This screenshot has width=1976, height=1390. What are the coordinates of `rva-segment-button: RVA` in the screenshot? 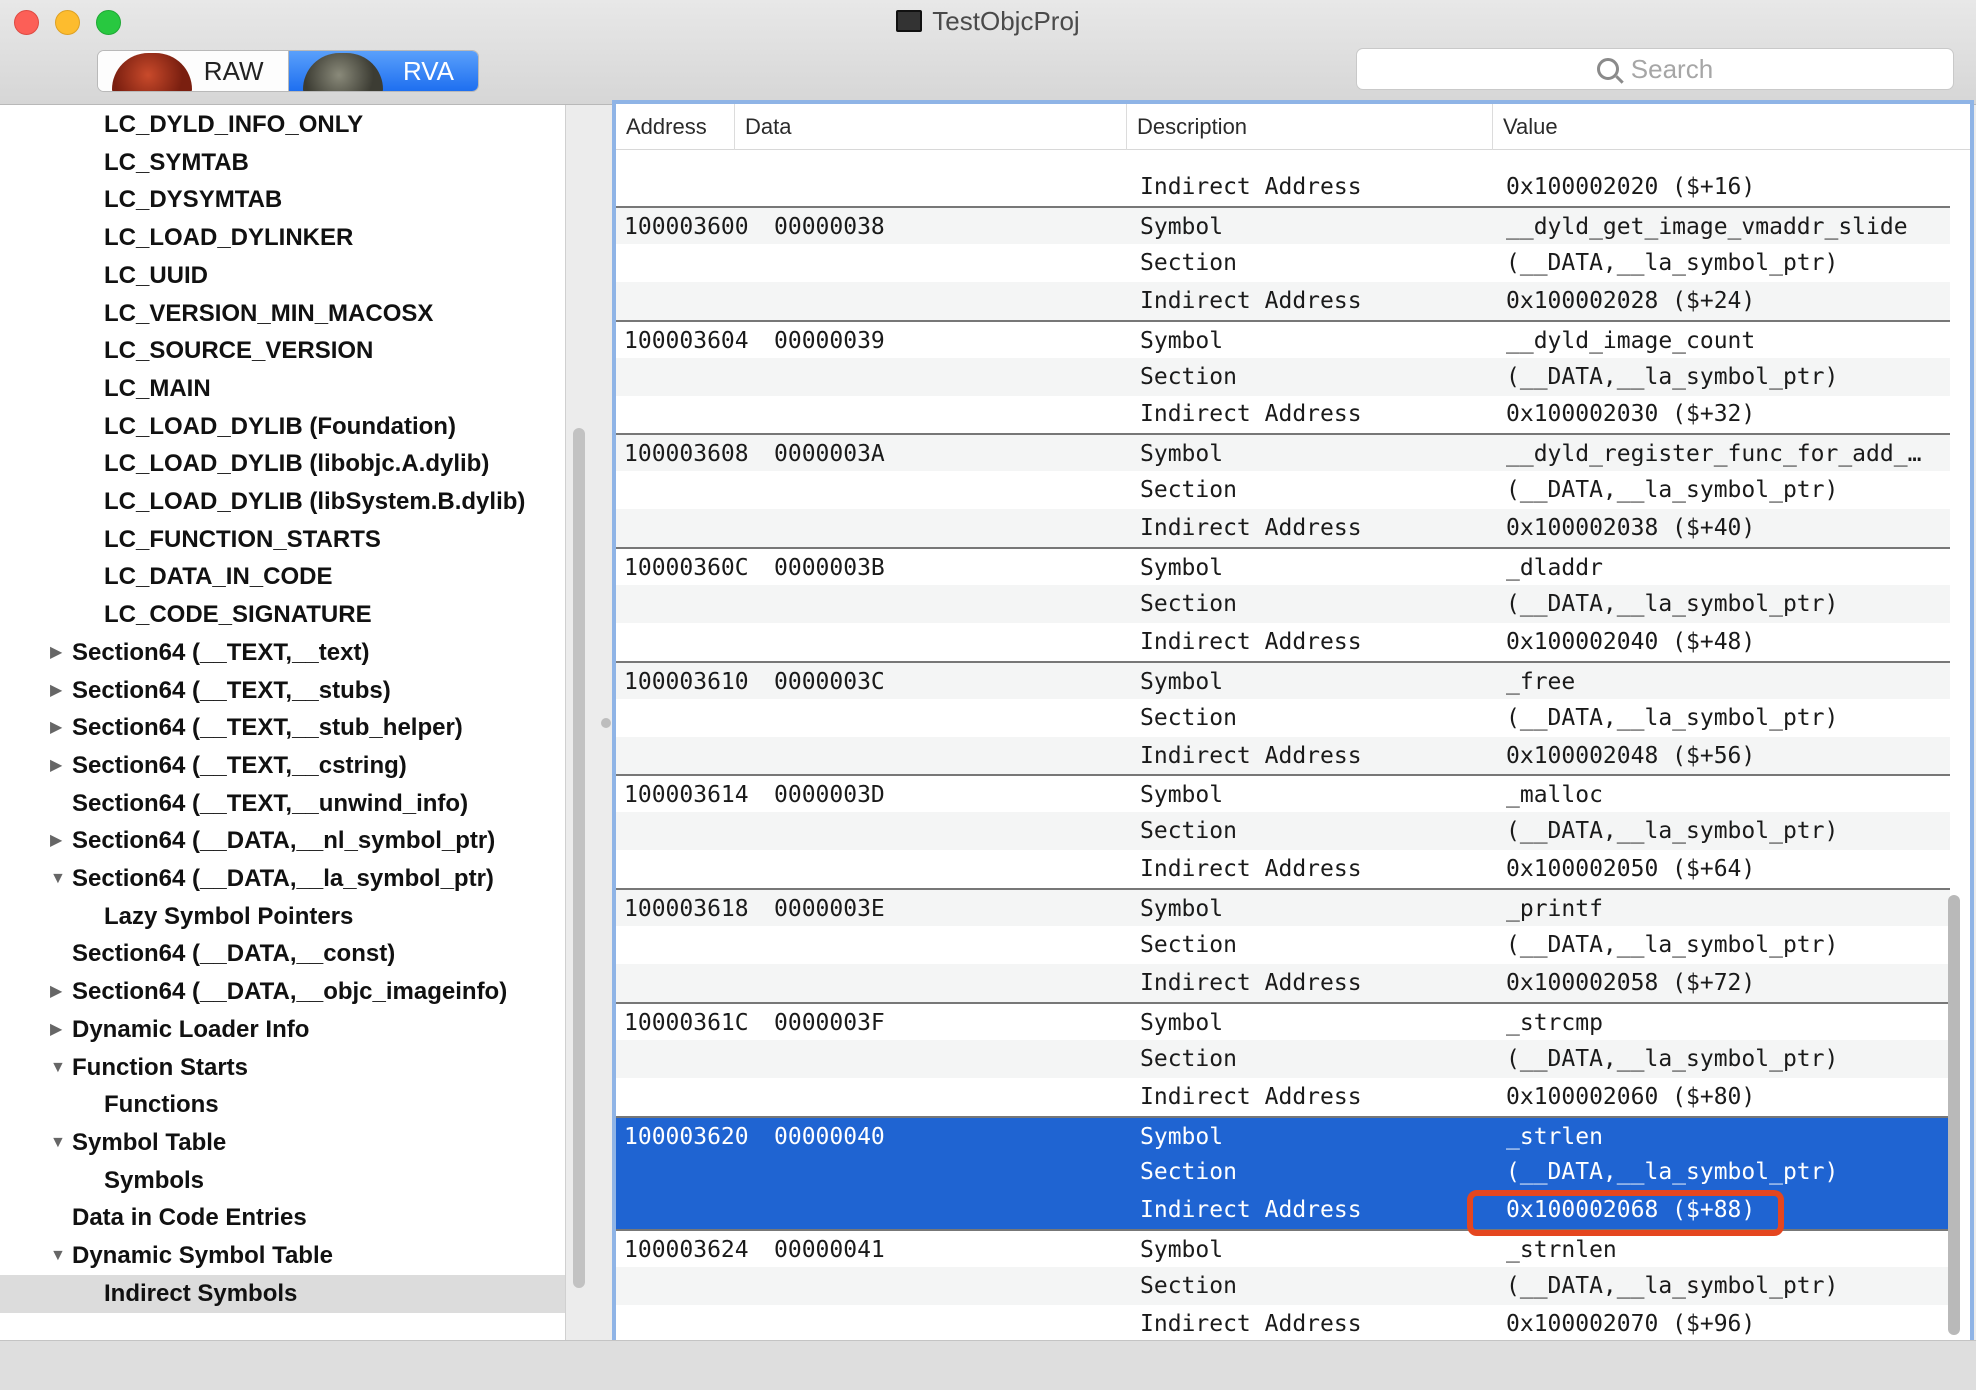 It's located at (383, 71).